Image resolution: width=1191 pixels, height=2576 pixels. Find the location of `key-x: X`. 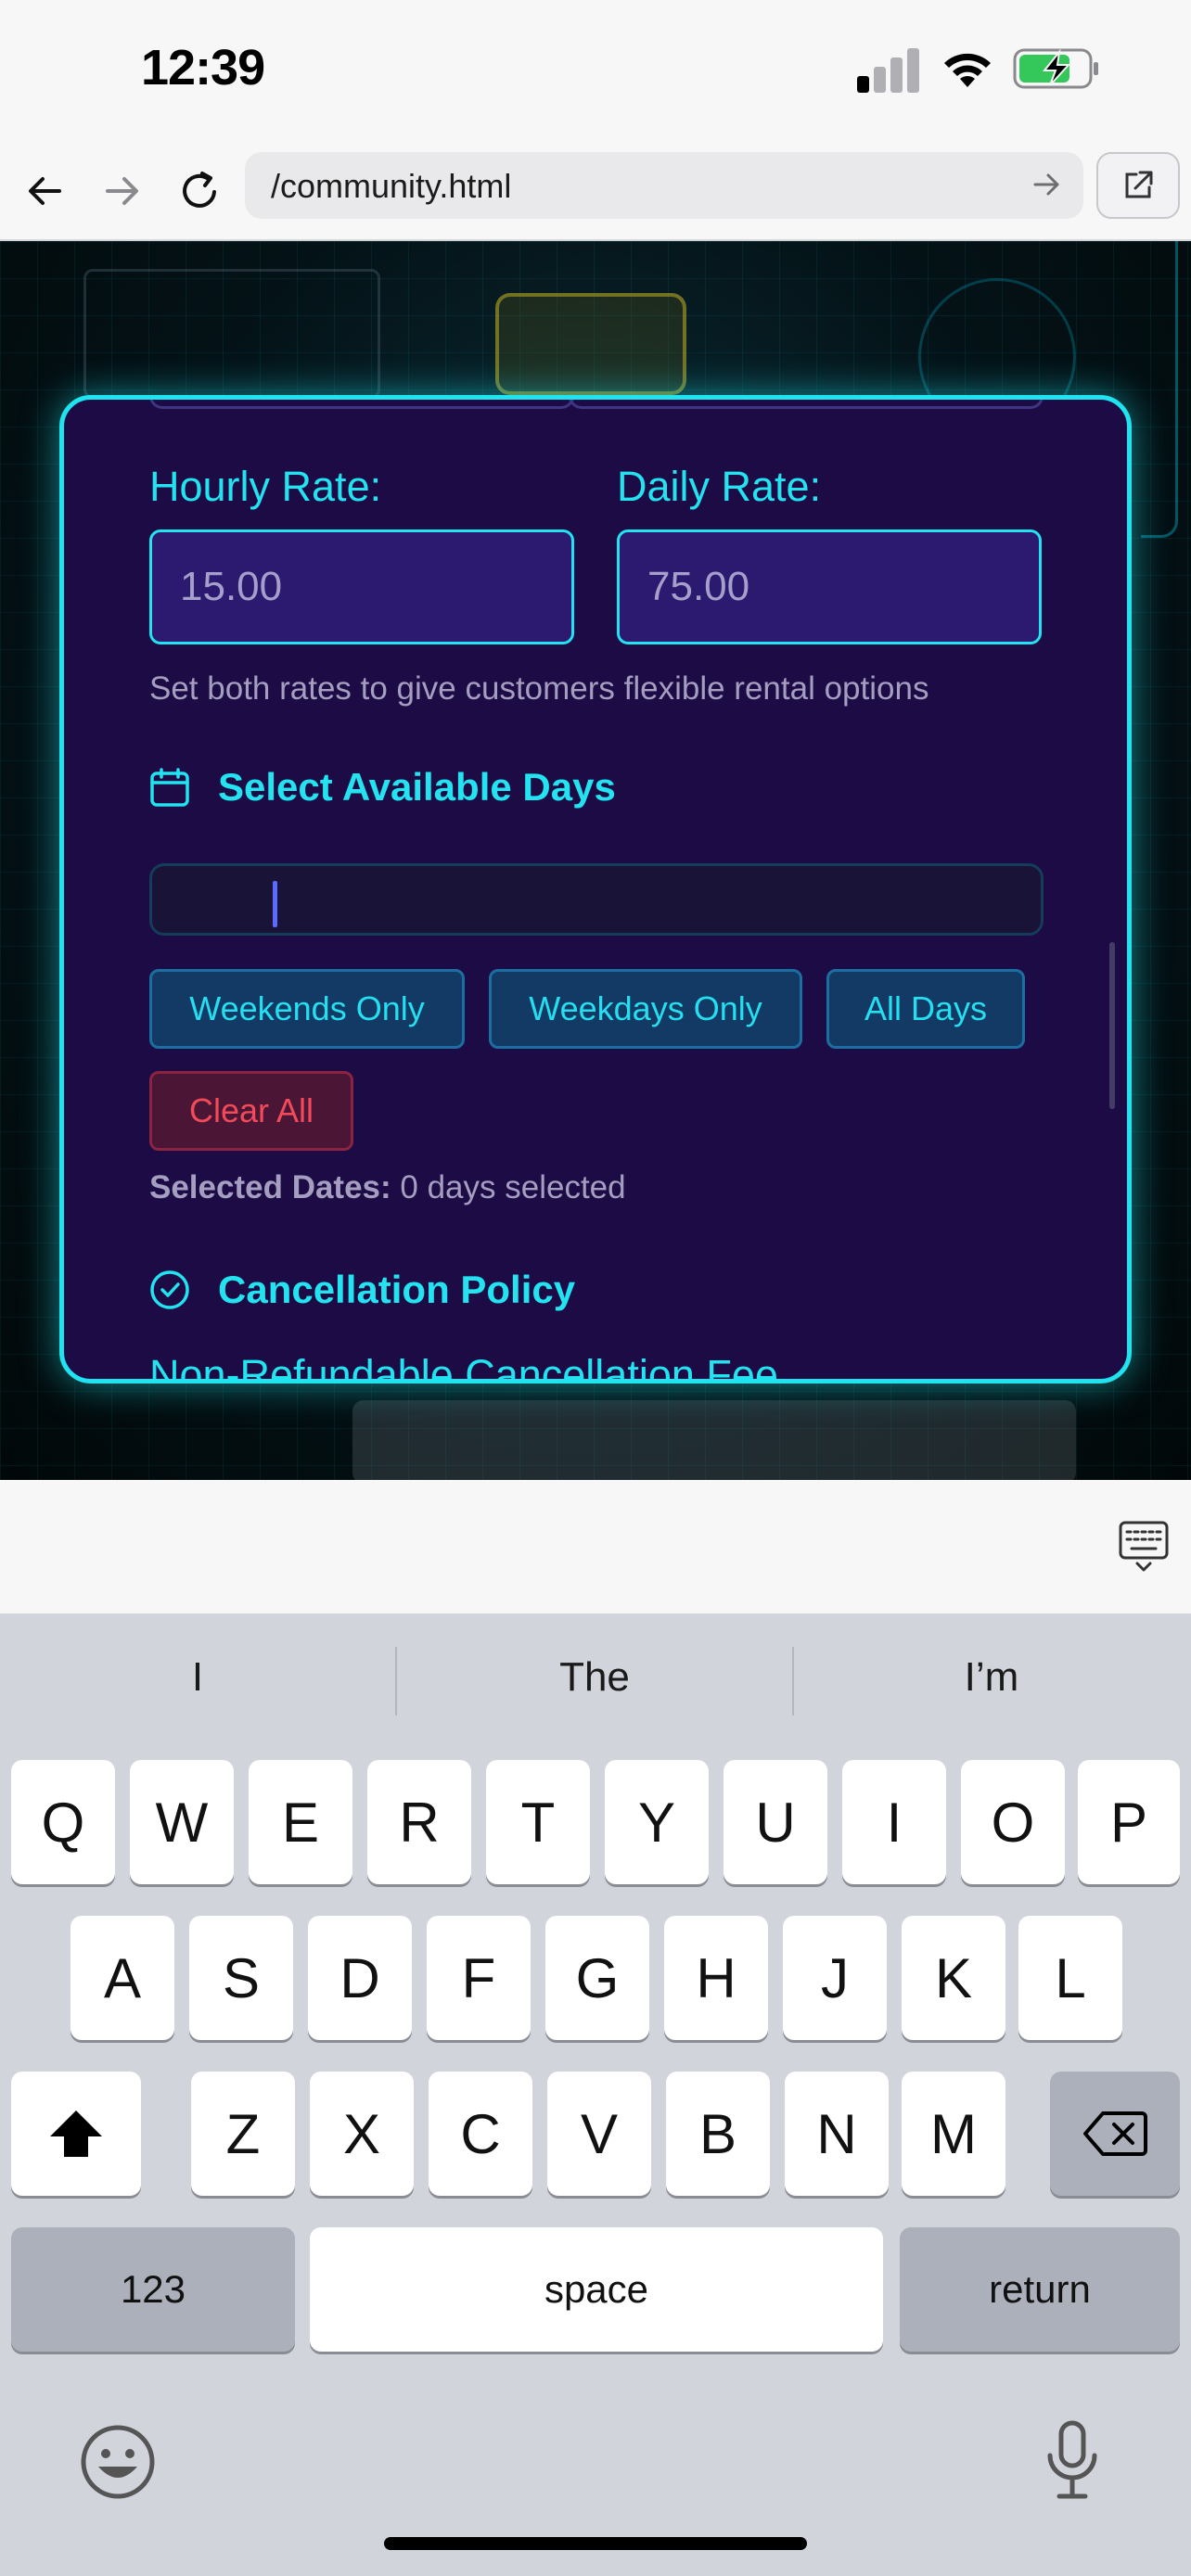

key-x: X is located at coordinates (362, 2134).